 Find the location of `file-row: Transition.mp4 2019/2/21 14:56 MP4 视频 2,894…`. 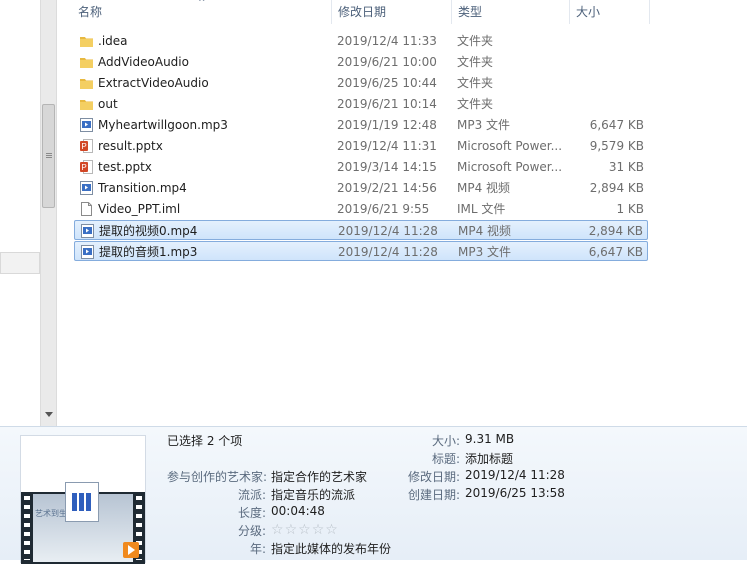

file-row: Transition.mp4 2019/2/21 14:56 MP4 视频 2,894… is located at coordinates (361, 188).